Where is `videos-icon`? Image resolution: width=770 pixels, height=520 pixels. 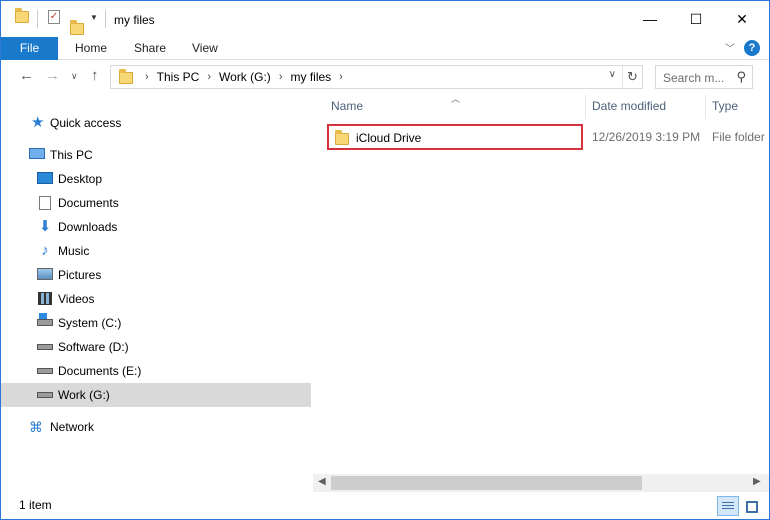 videos-icon is located at coordinates (45, 298).